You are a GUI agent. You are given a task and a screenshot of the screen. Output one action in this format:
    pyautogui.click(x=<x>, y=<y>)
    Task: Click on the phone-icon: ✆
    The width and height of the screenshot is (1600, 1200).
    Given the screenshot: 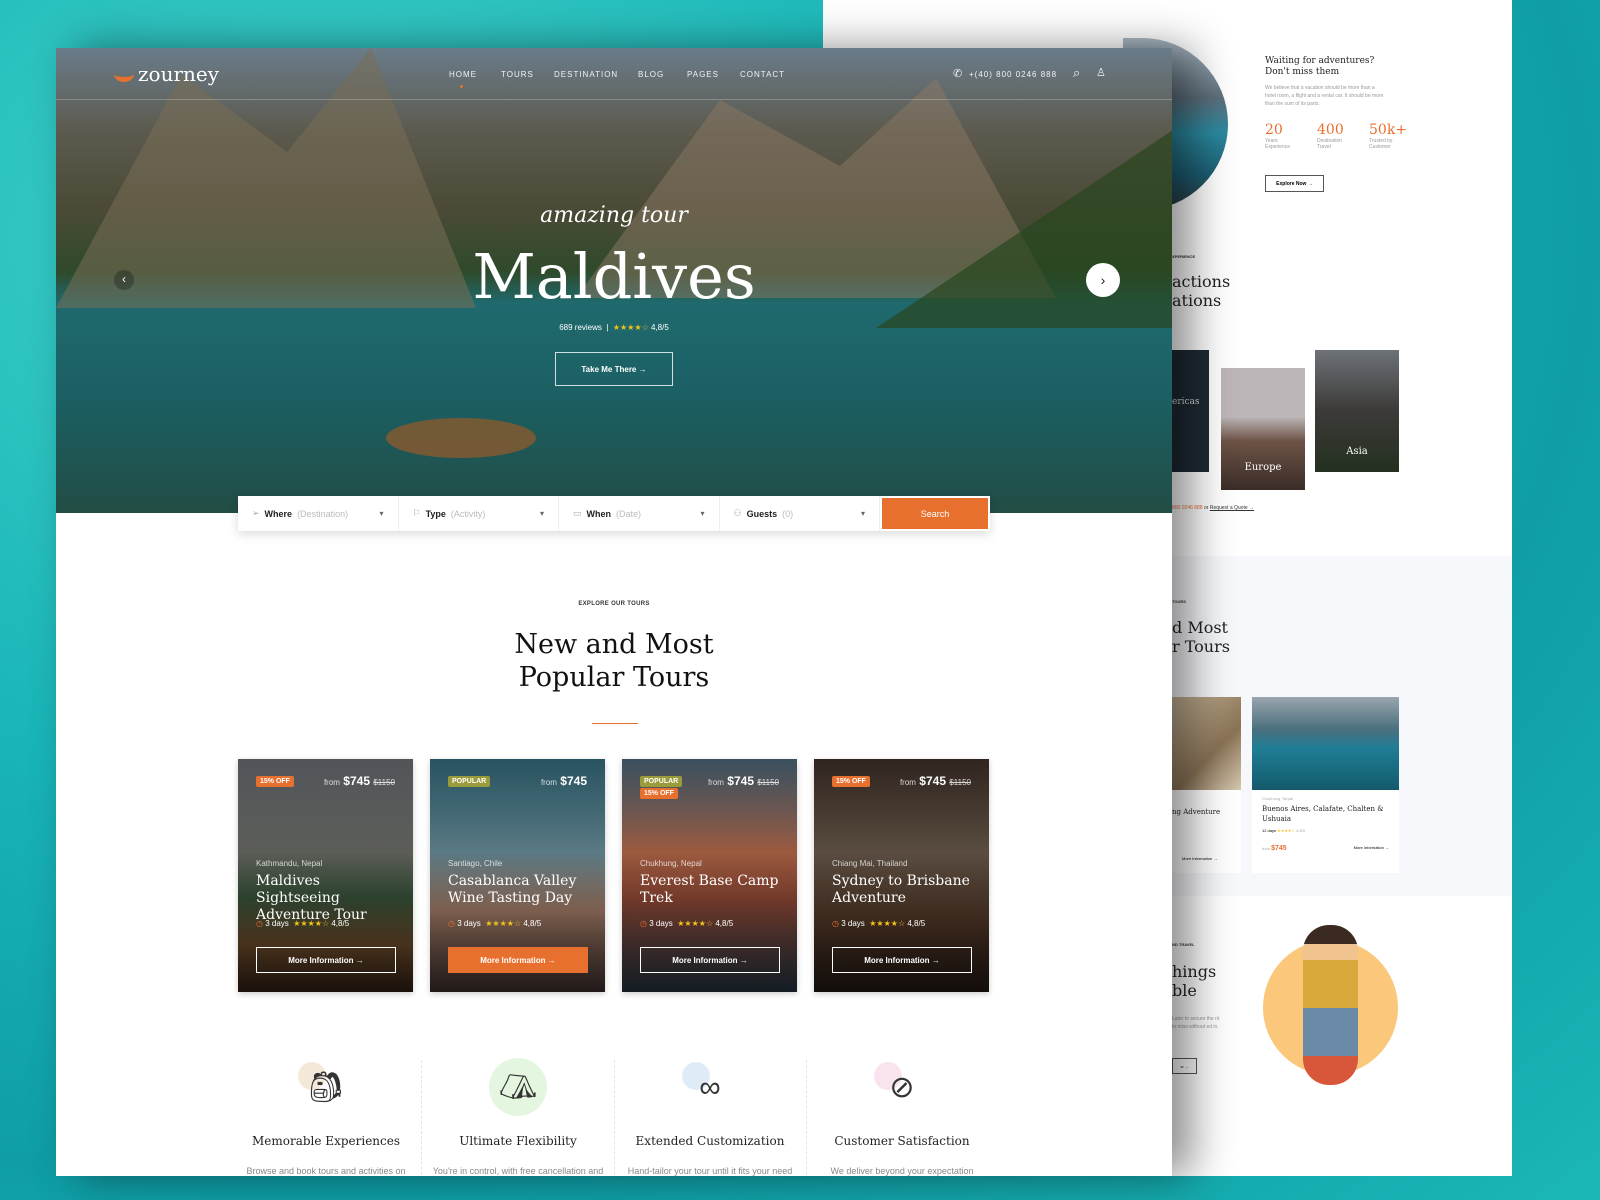 What is the action you would take?
    pyautogui.click(x=958, y=74)
    